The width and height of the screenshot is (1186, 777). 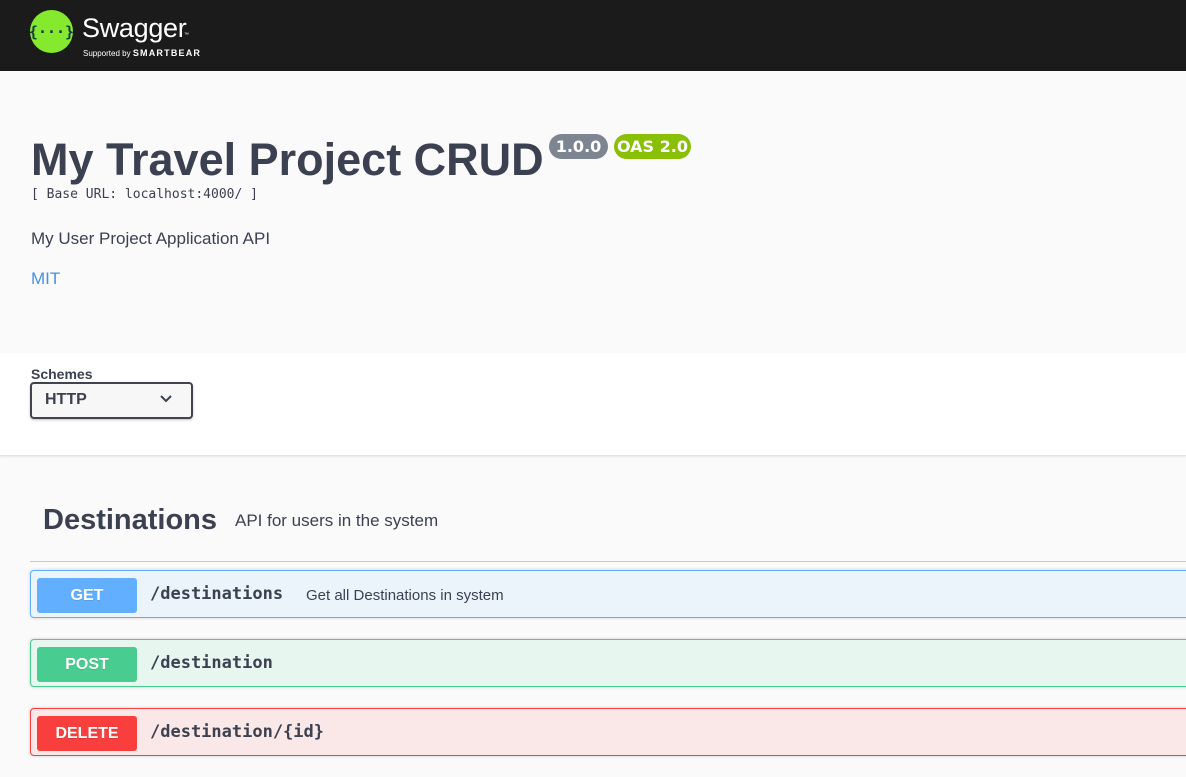 I want to click on schemes-selected-value: HTTP, so click(x=66, y=399).